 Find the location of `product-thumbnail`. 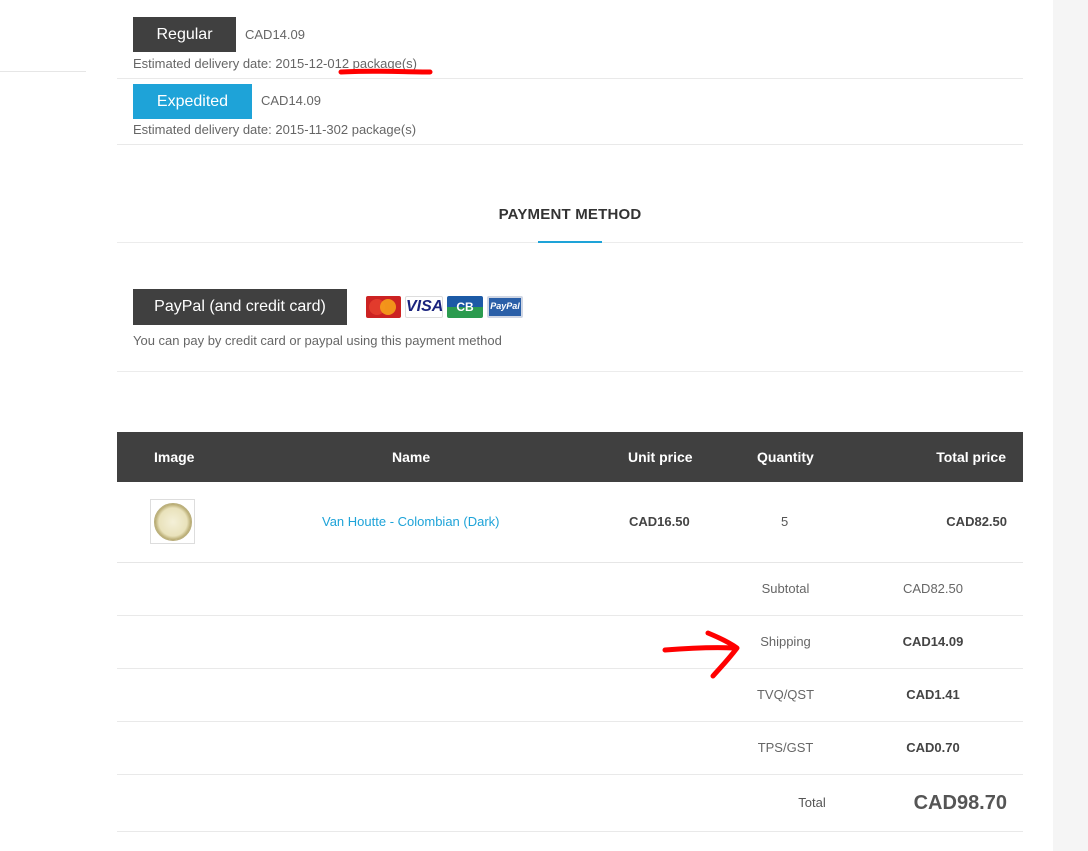

product-thumbnail is located at coordinates (172, 521).